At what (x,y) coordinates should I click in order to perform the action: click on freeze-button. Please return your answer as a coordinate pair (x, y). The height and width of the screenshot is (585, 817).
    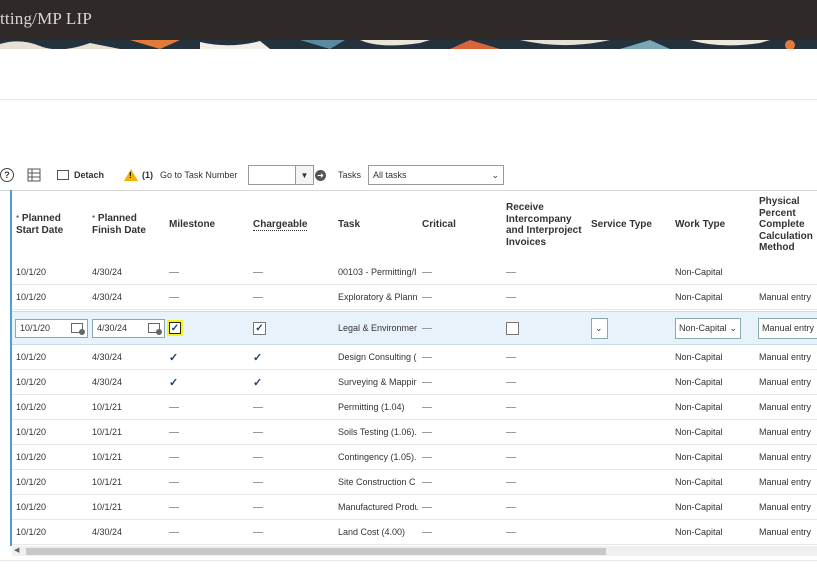
    Looking at the image, I should click on (34, 175).